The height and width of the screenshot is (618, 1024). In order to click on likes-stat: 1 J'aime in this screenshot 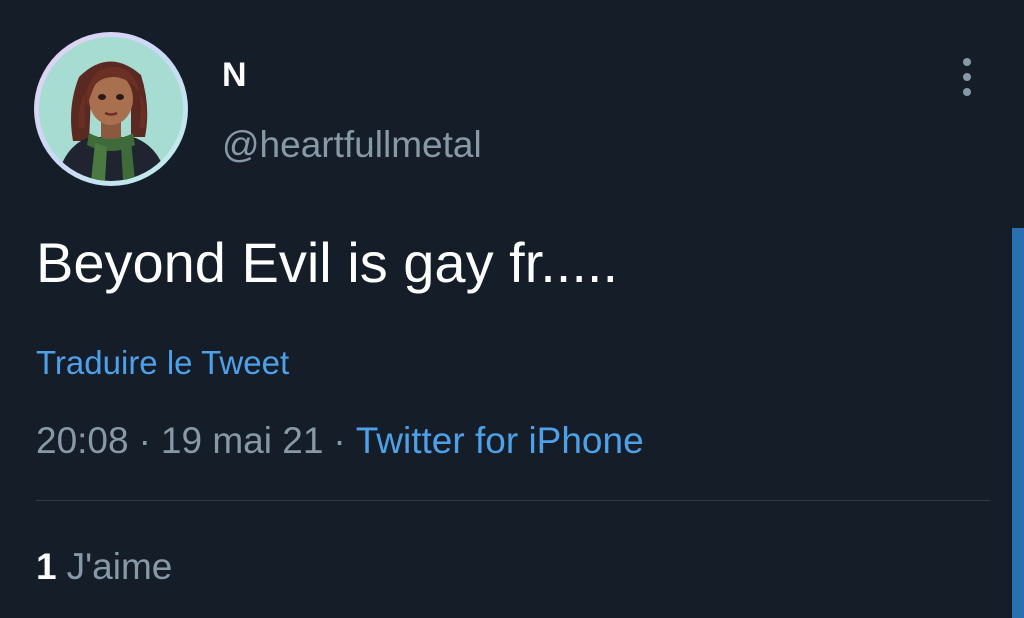, I will do `click(104, 567)`.